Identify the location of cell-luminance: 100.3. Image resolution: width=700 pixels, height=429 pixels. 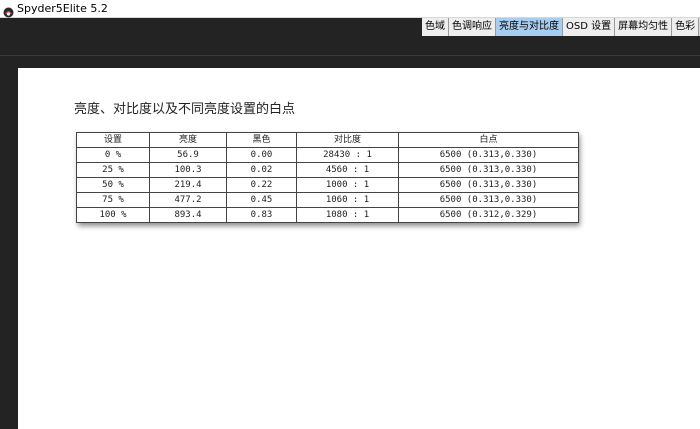
(188, 170).